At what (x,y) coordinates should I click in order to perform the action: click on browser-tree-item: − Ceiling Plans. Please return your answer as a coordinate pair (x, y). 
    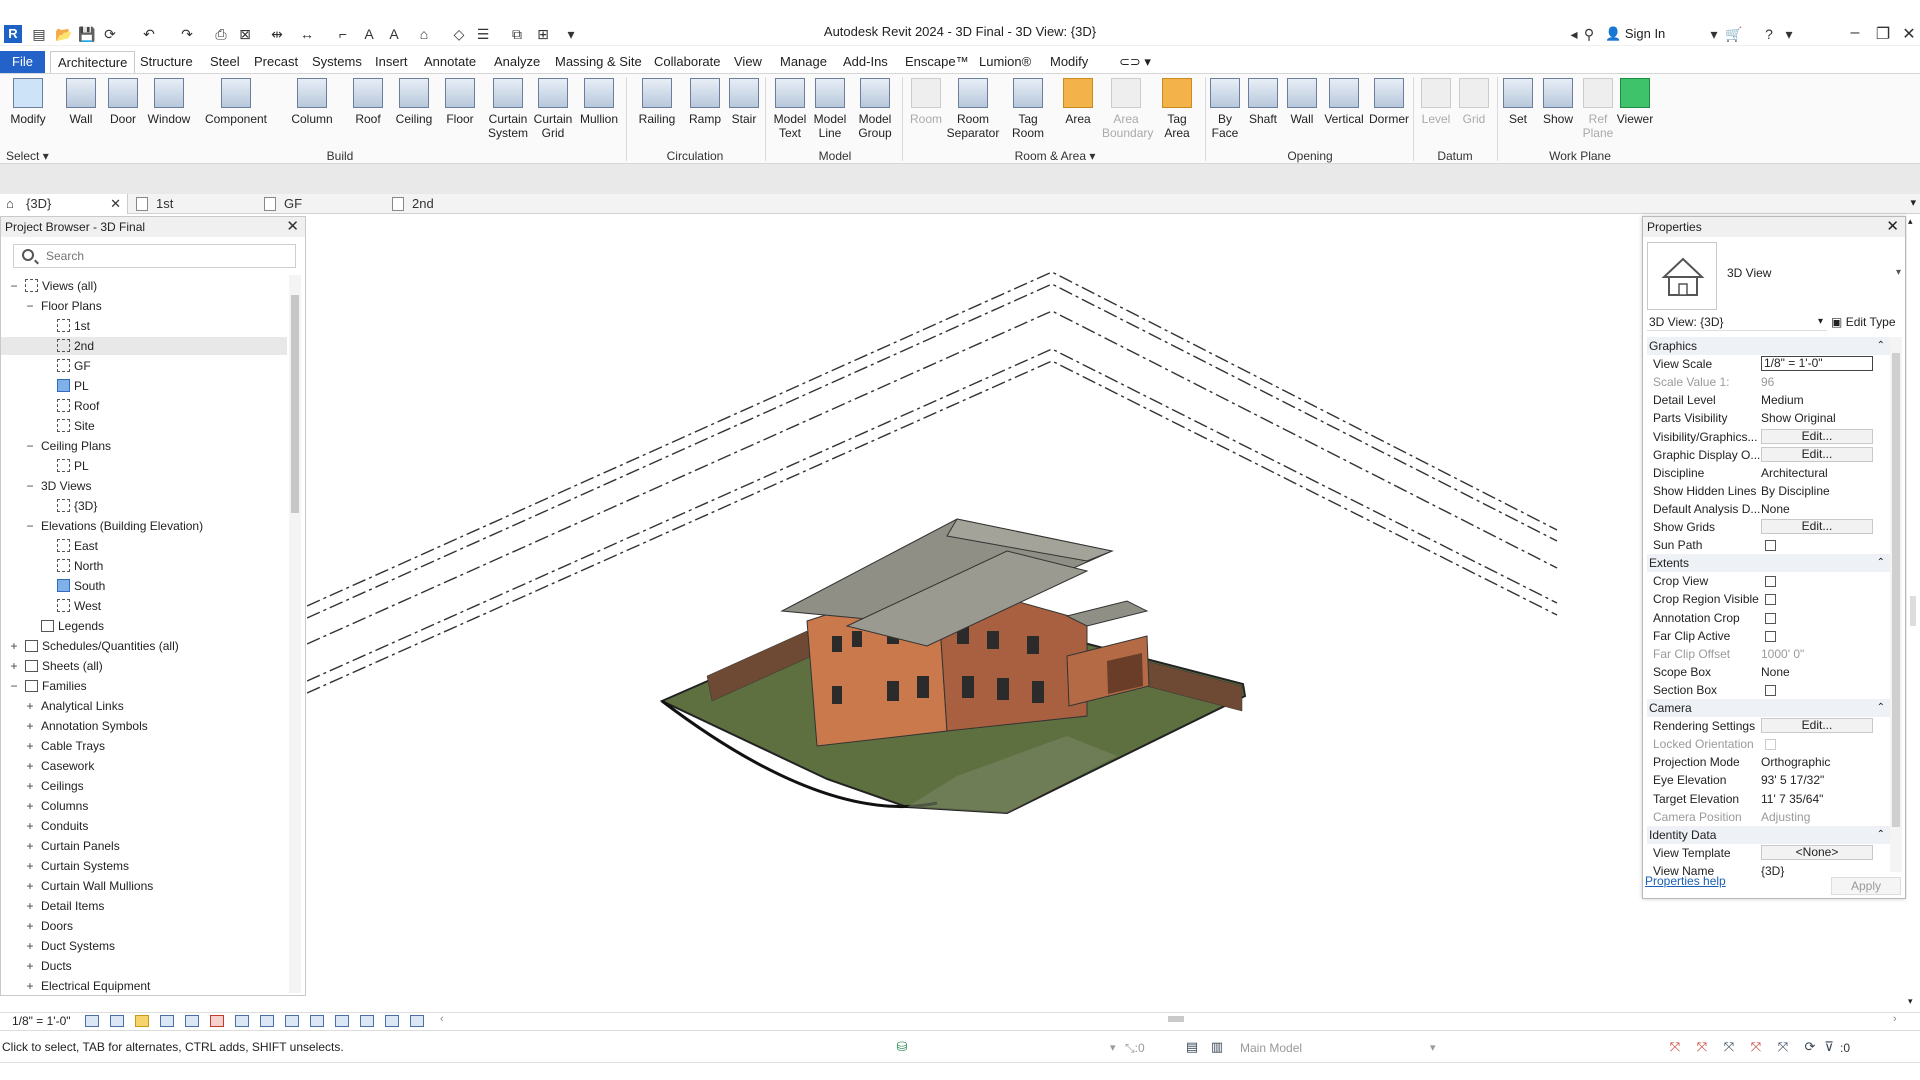
    Looking at the image, I should click on (144, 446).